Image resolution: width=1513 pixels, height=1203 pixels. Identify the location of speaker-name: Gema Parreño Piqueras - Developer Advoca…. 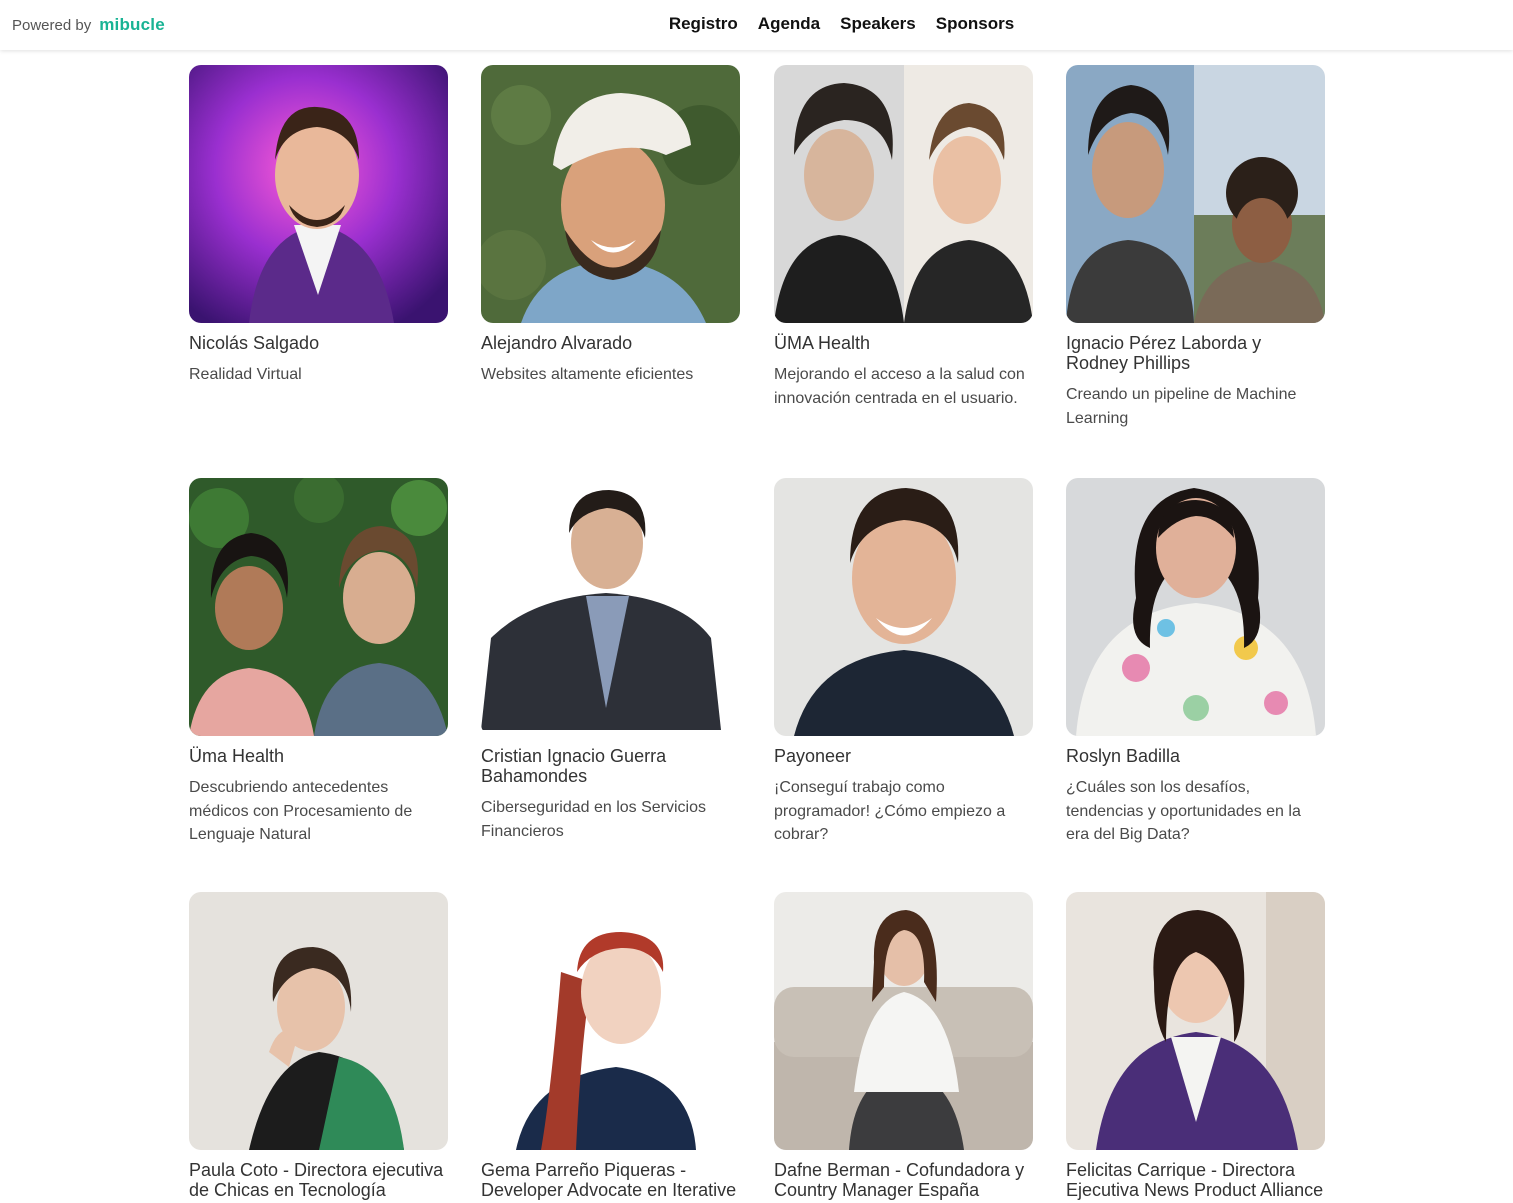
(609, 1180).